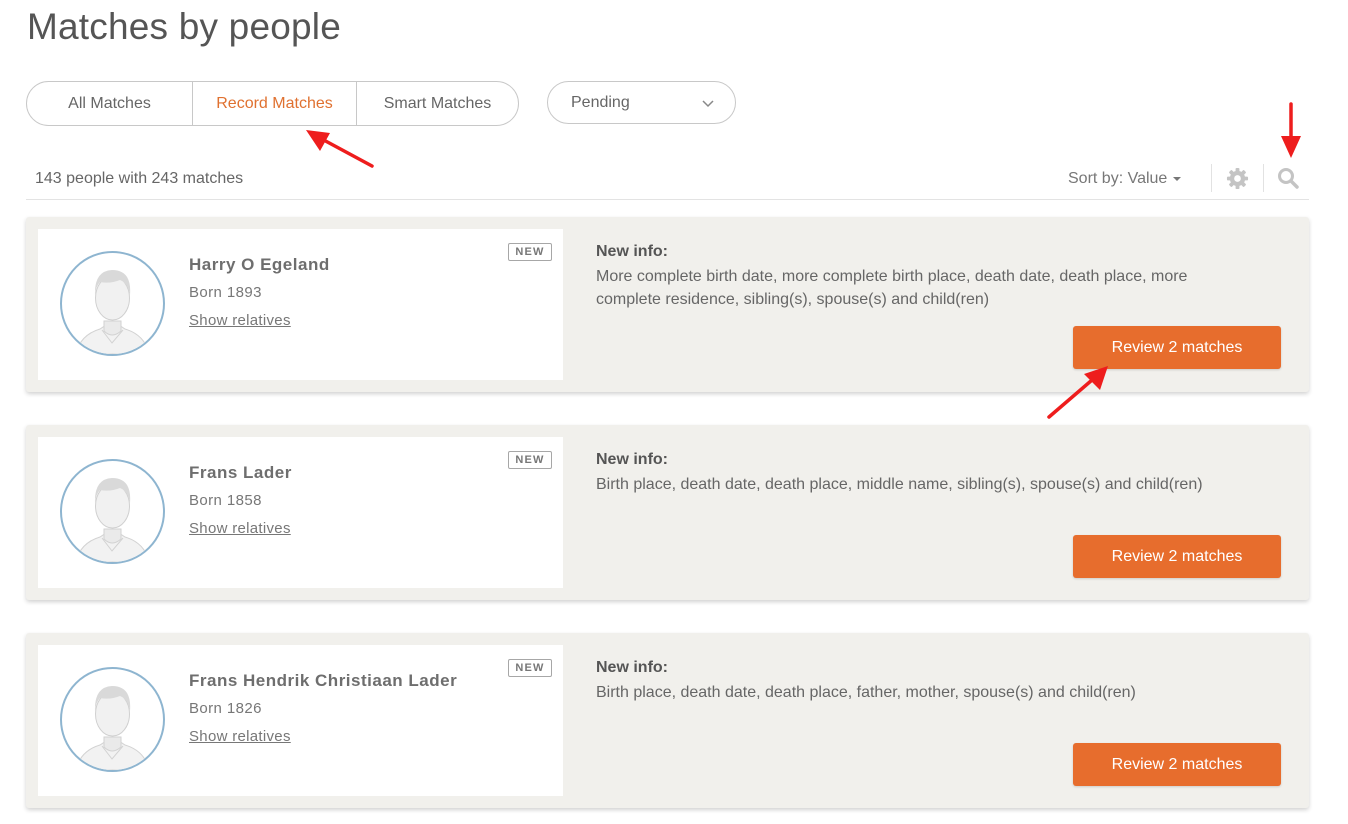 The width and height of the screenshot is (1348, 824). I want to click on sort-label: Sort by:, so click(1096, 178).